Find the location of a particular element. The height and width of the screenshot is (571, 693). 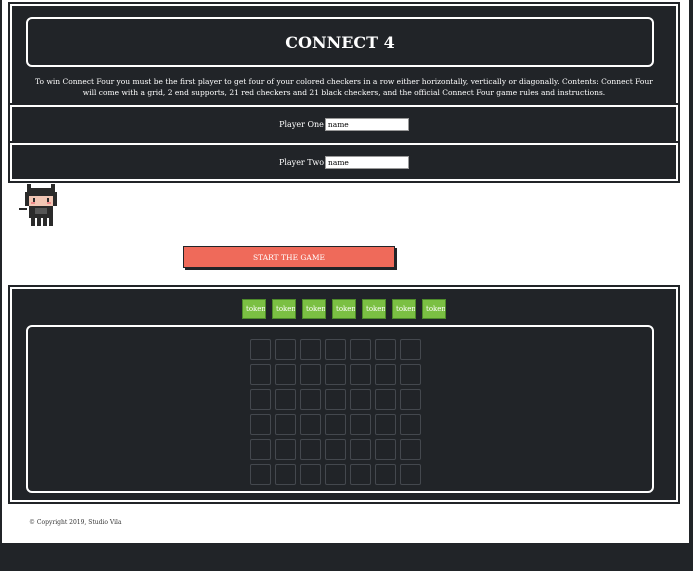

title-box: CONNECT 4 is located at coordinates (340, 42).